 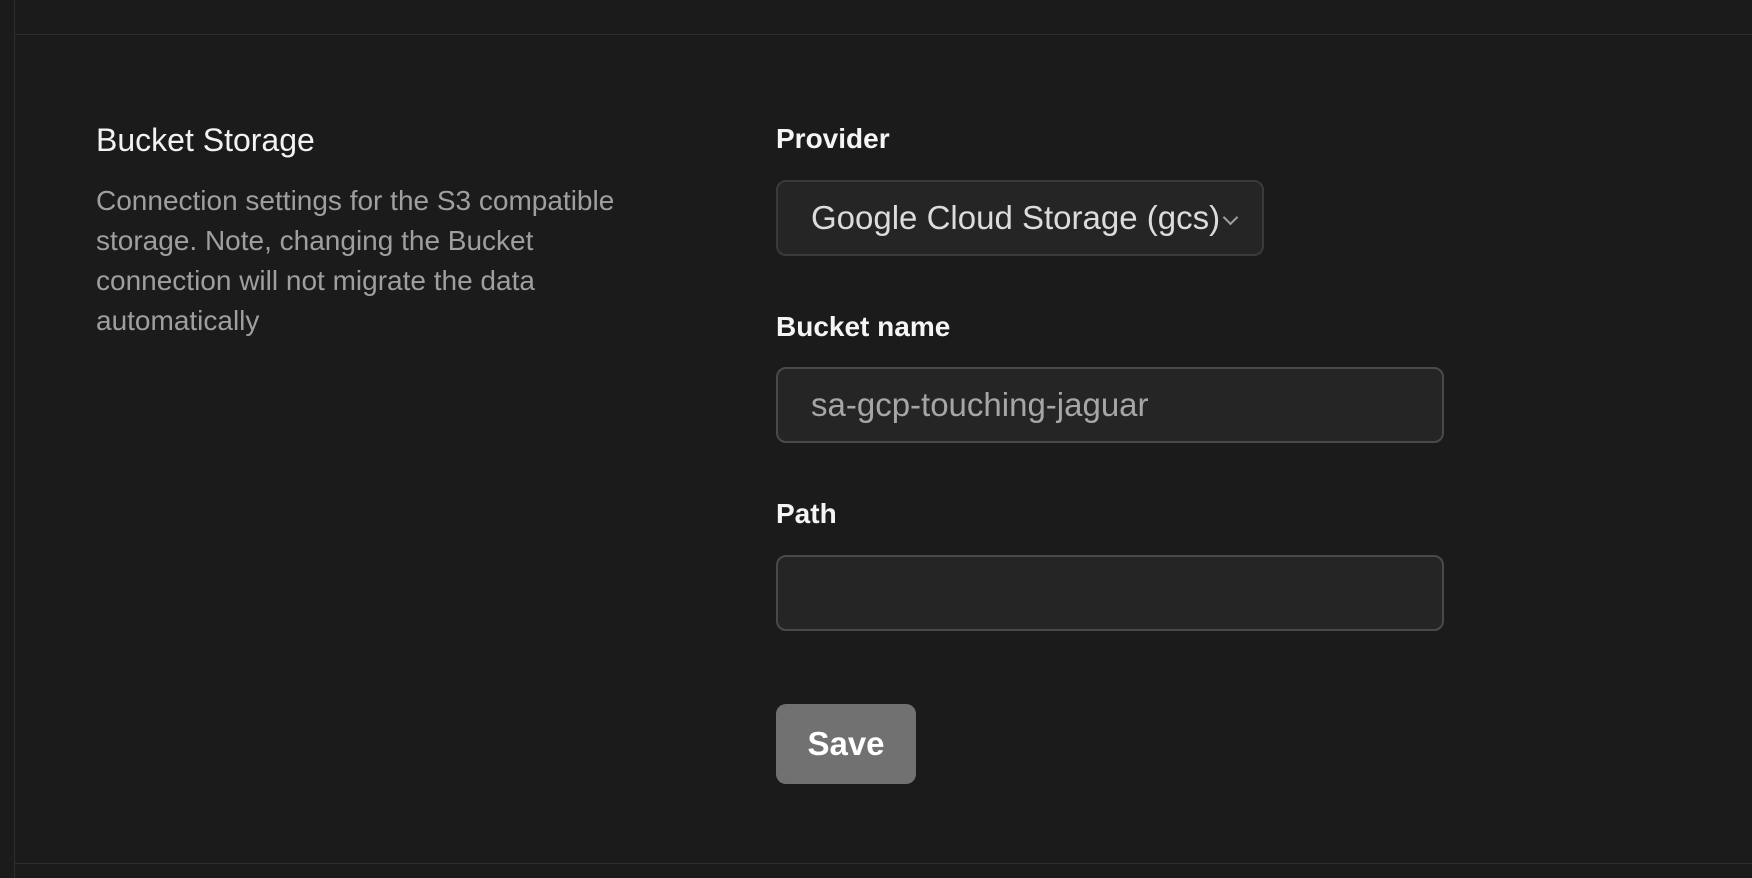 I want to click on provider-label: Provider, so click(x=833, y=138).